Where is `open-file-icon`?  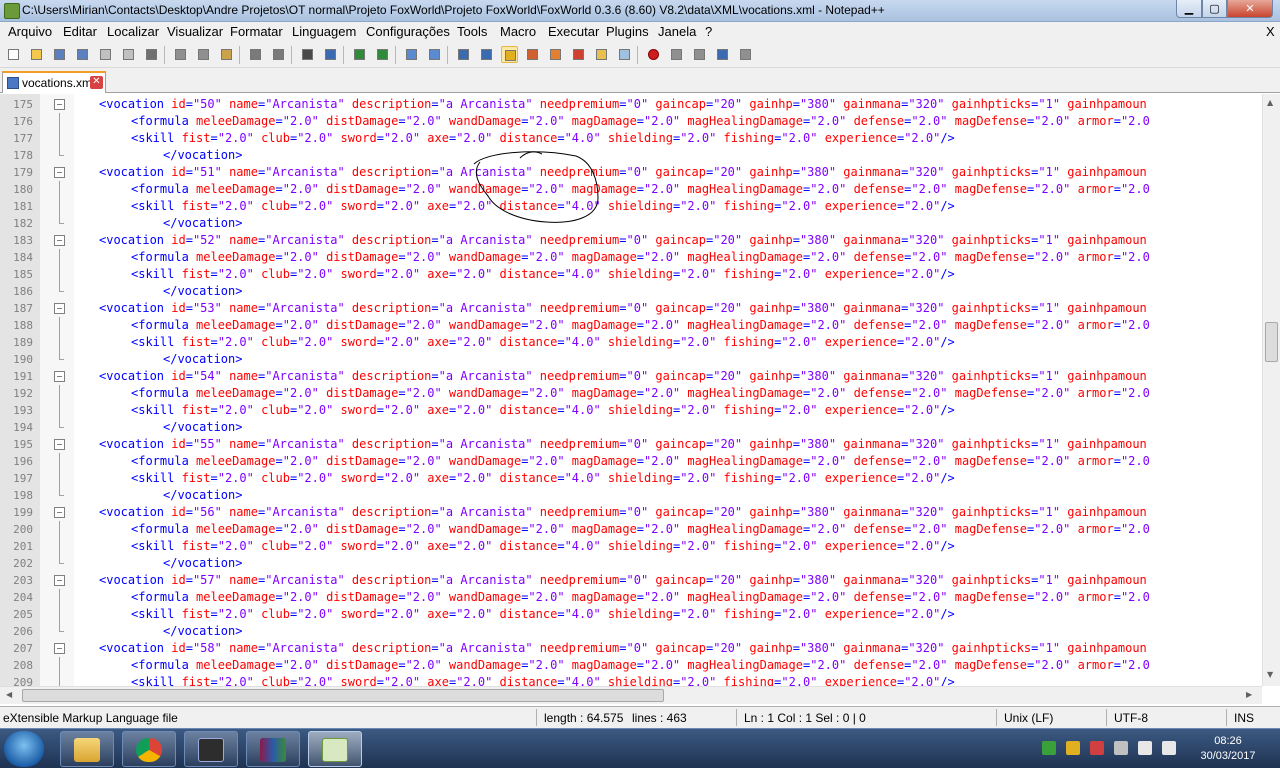 open-file-icon is located at coordinates (36, 54).